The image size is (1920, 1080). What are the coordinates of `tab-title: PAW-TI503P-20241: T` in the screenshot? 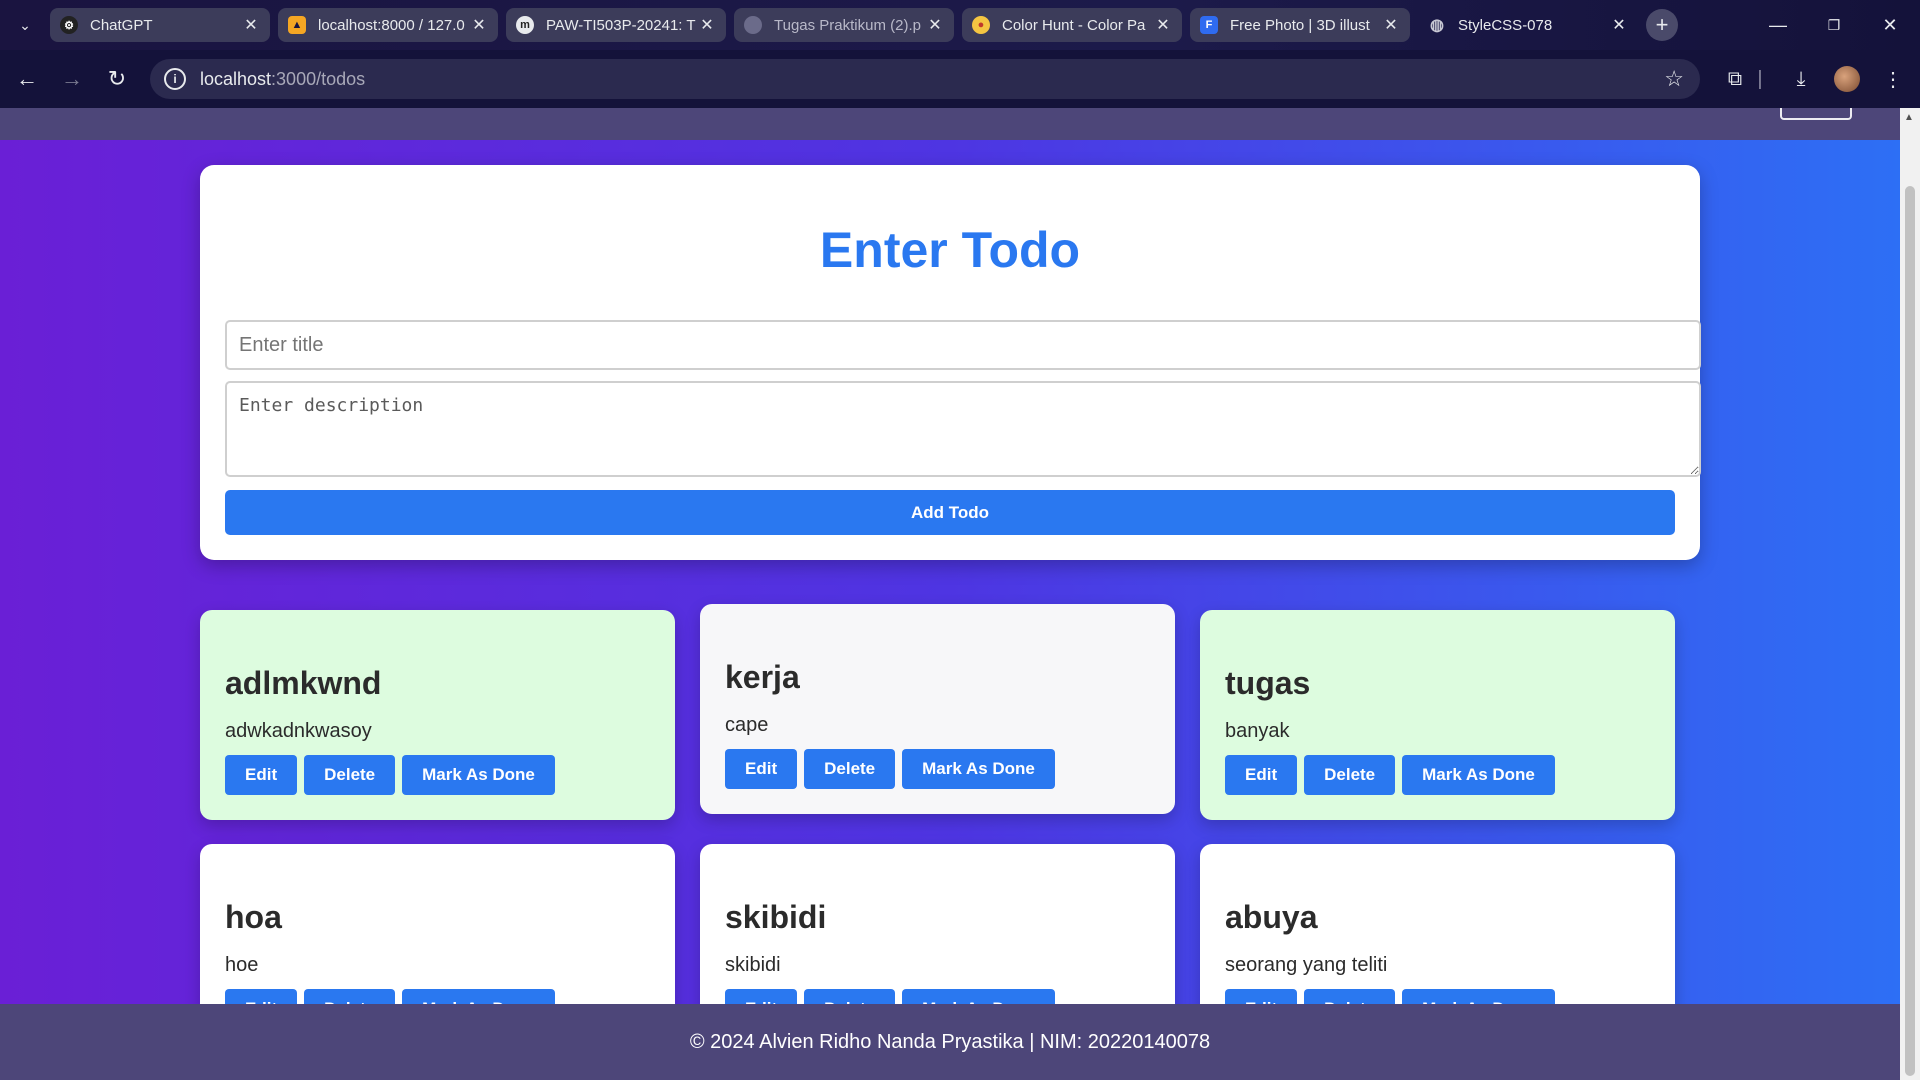 It's located at (621, 25).